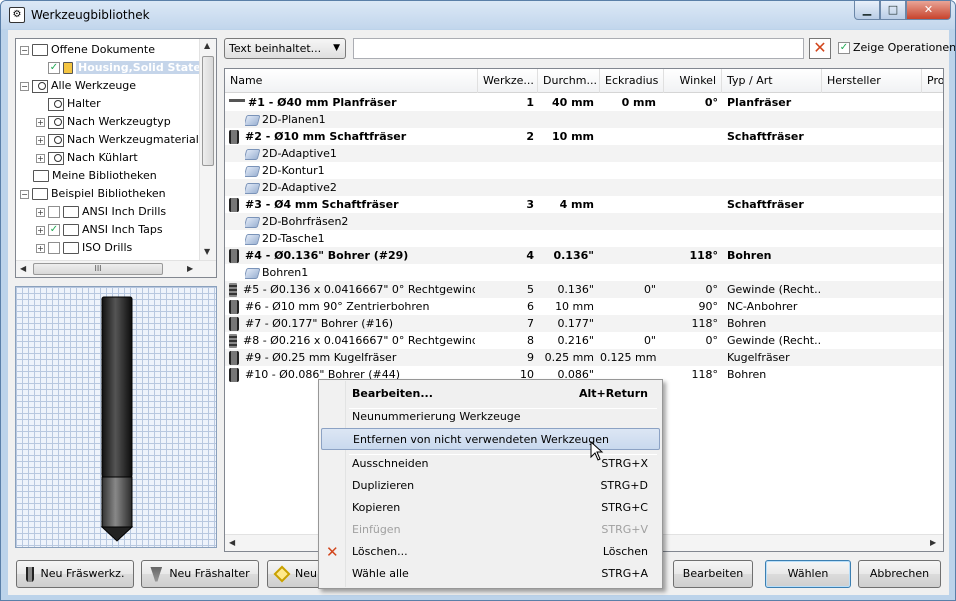 This screenshot has width=956, height=601. I want to click on filter-text-input, so click(578, 48).